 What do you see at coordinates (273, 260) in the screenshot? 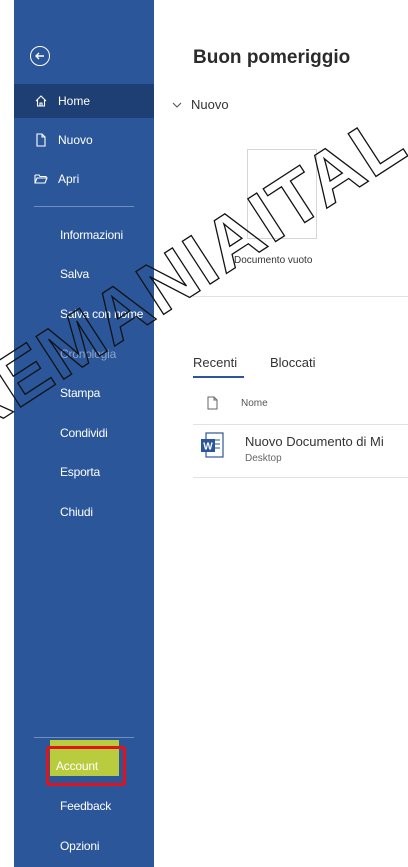
I see `blank-document-label: Documento vuoto` at bounding box center [273, 260].